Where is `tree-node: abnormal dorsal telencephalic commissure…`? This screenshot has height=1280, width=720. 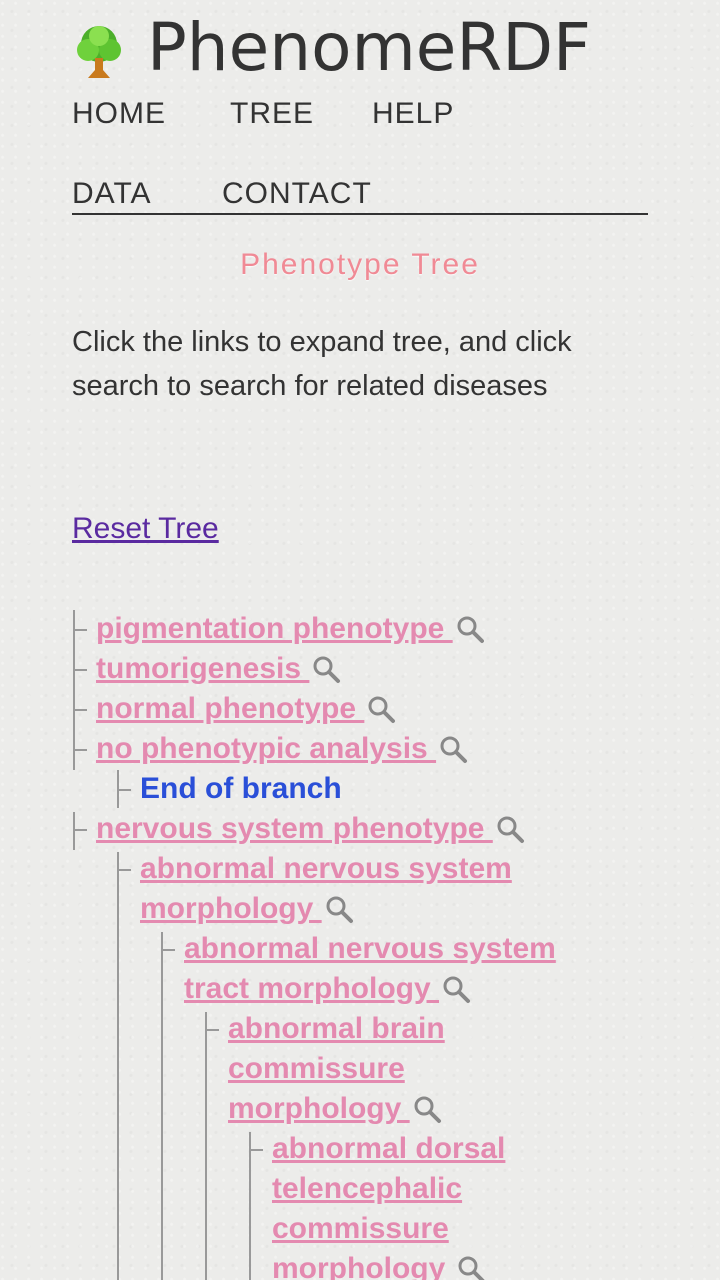 tree-node: abnormal dorsal telencephalic commissure… is located at coordinates (394, 1204).